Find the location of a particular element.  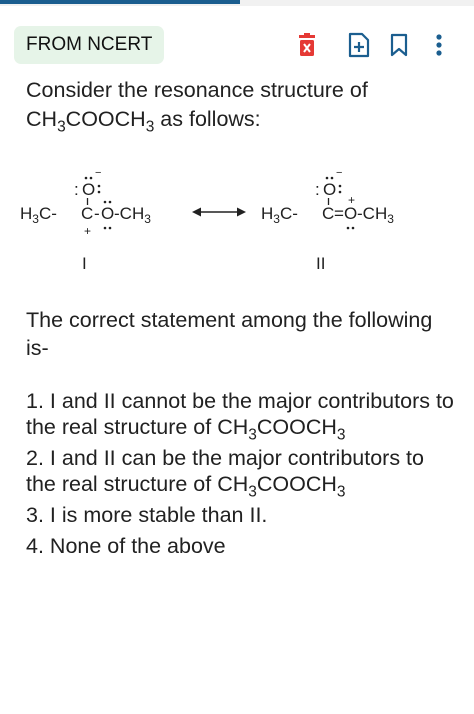

structure-I-label: I is located at coordinates (84, 263).